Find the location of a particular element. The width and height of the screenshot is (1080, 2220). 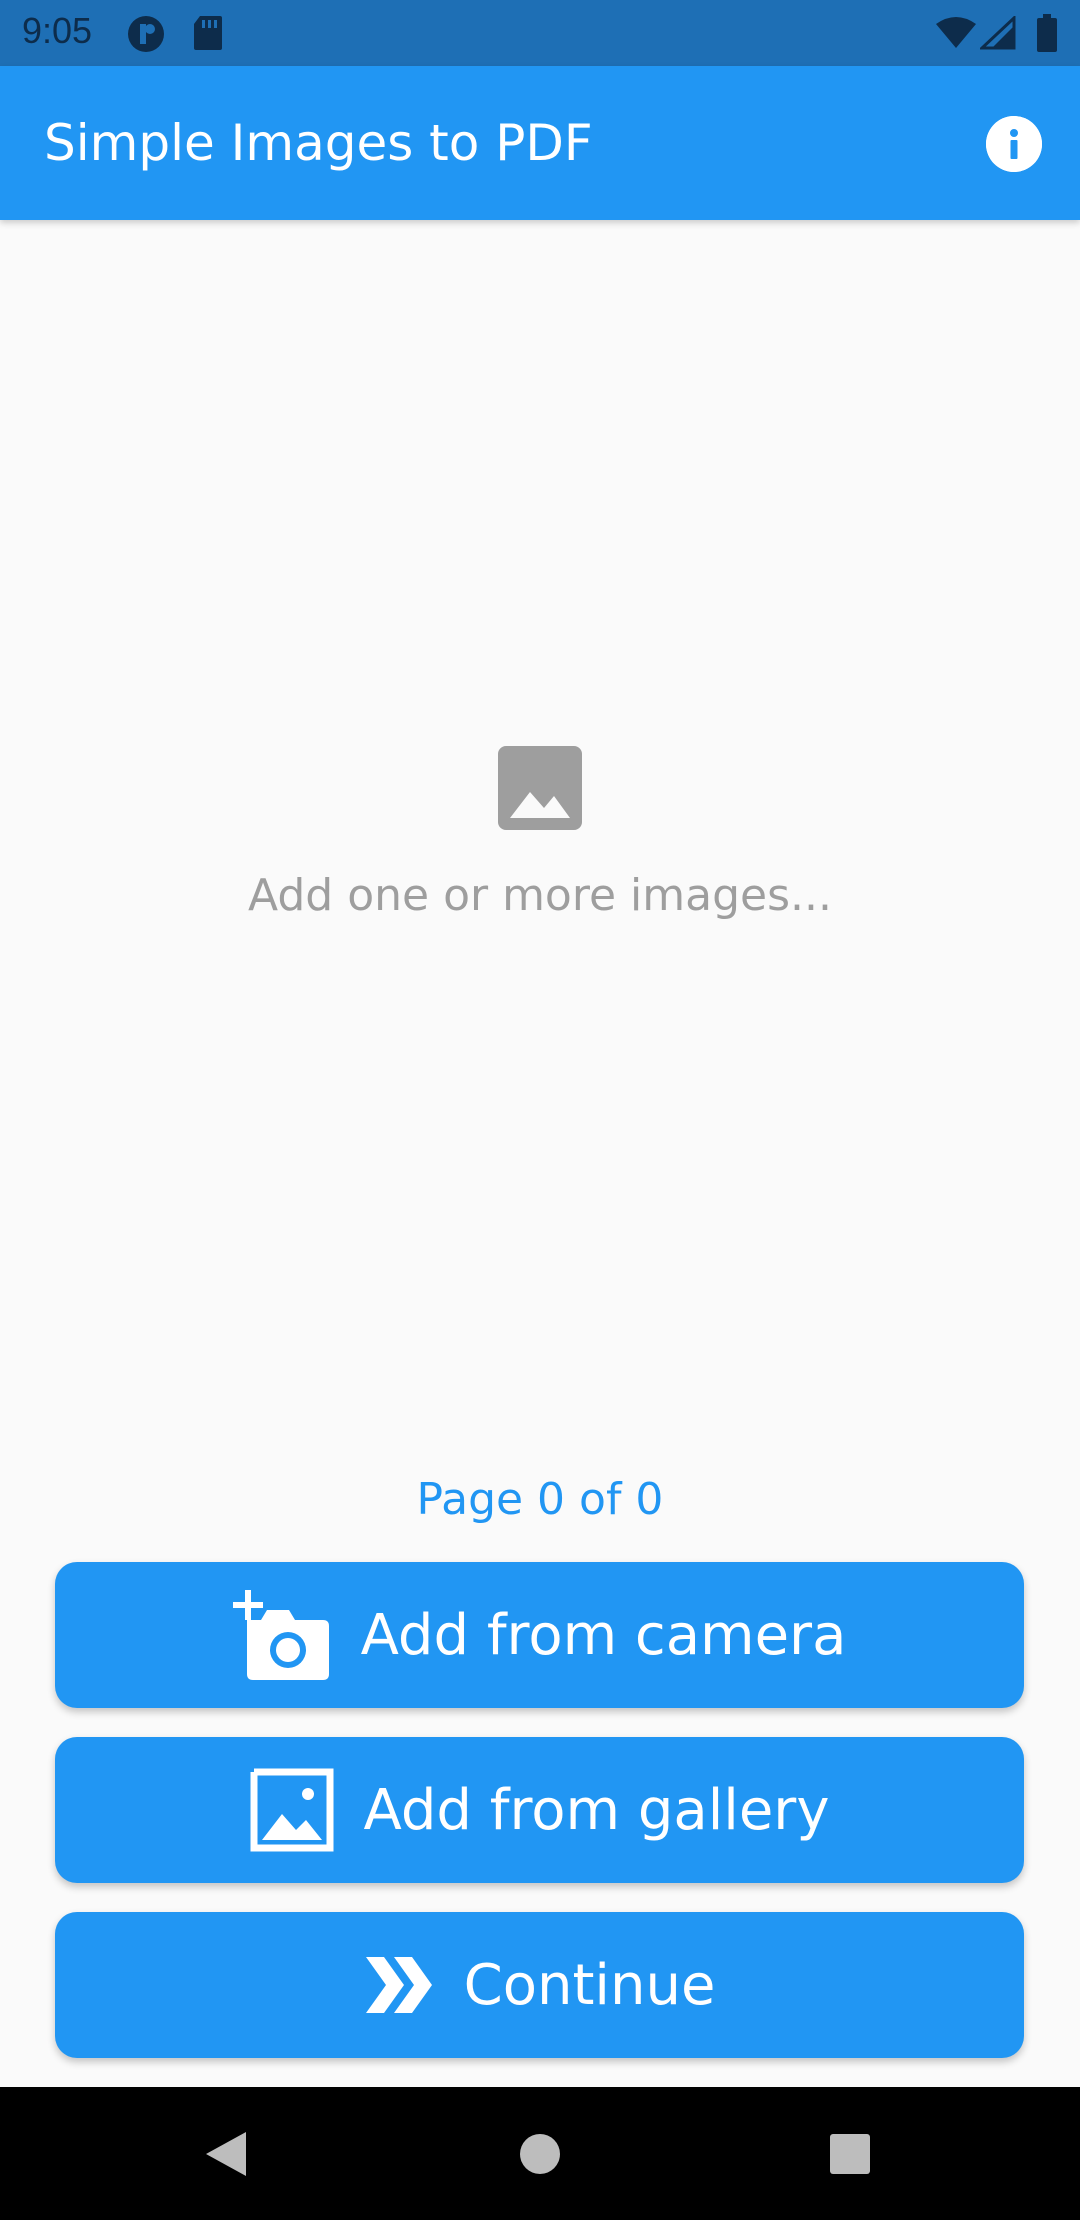

gallery-icon is located at coordinates (292, 1810).